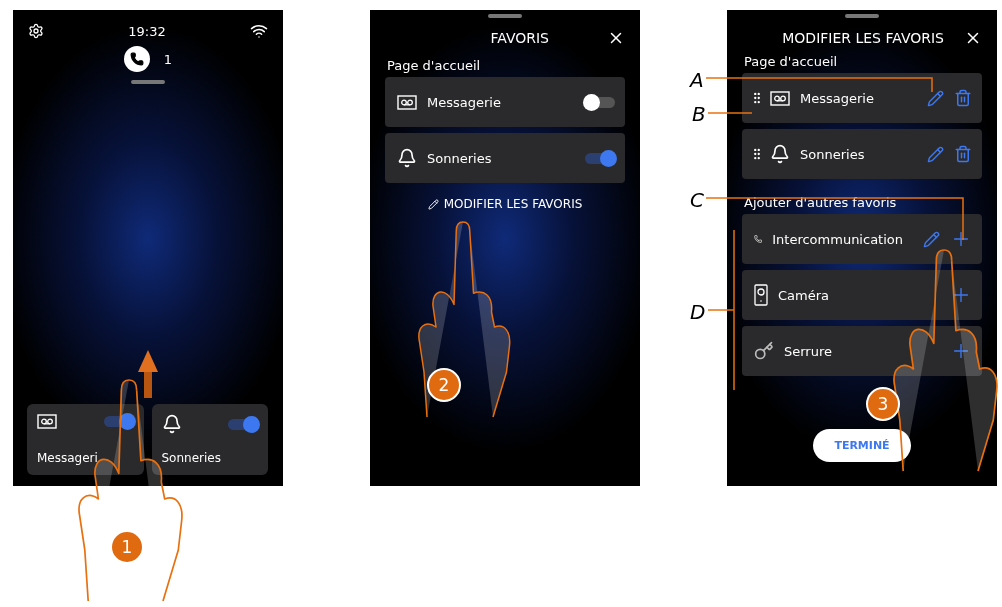  What do you see at coordinates (699, 114) in the screenshot?
I see `callout-letter: B` at bounding box center [699, 114].